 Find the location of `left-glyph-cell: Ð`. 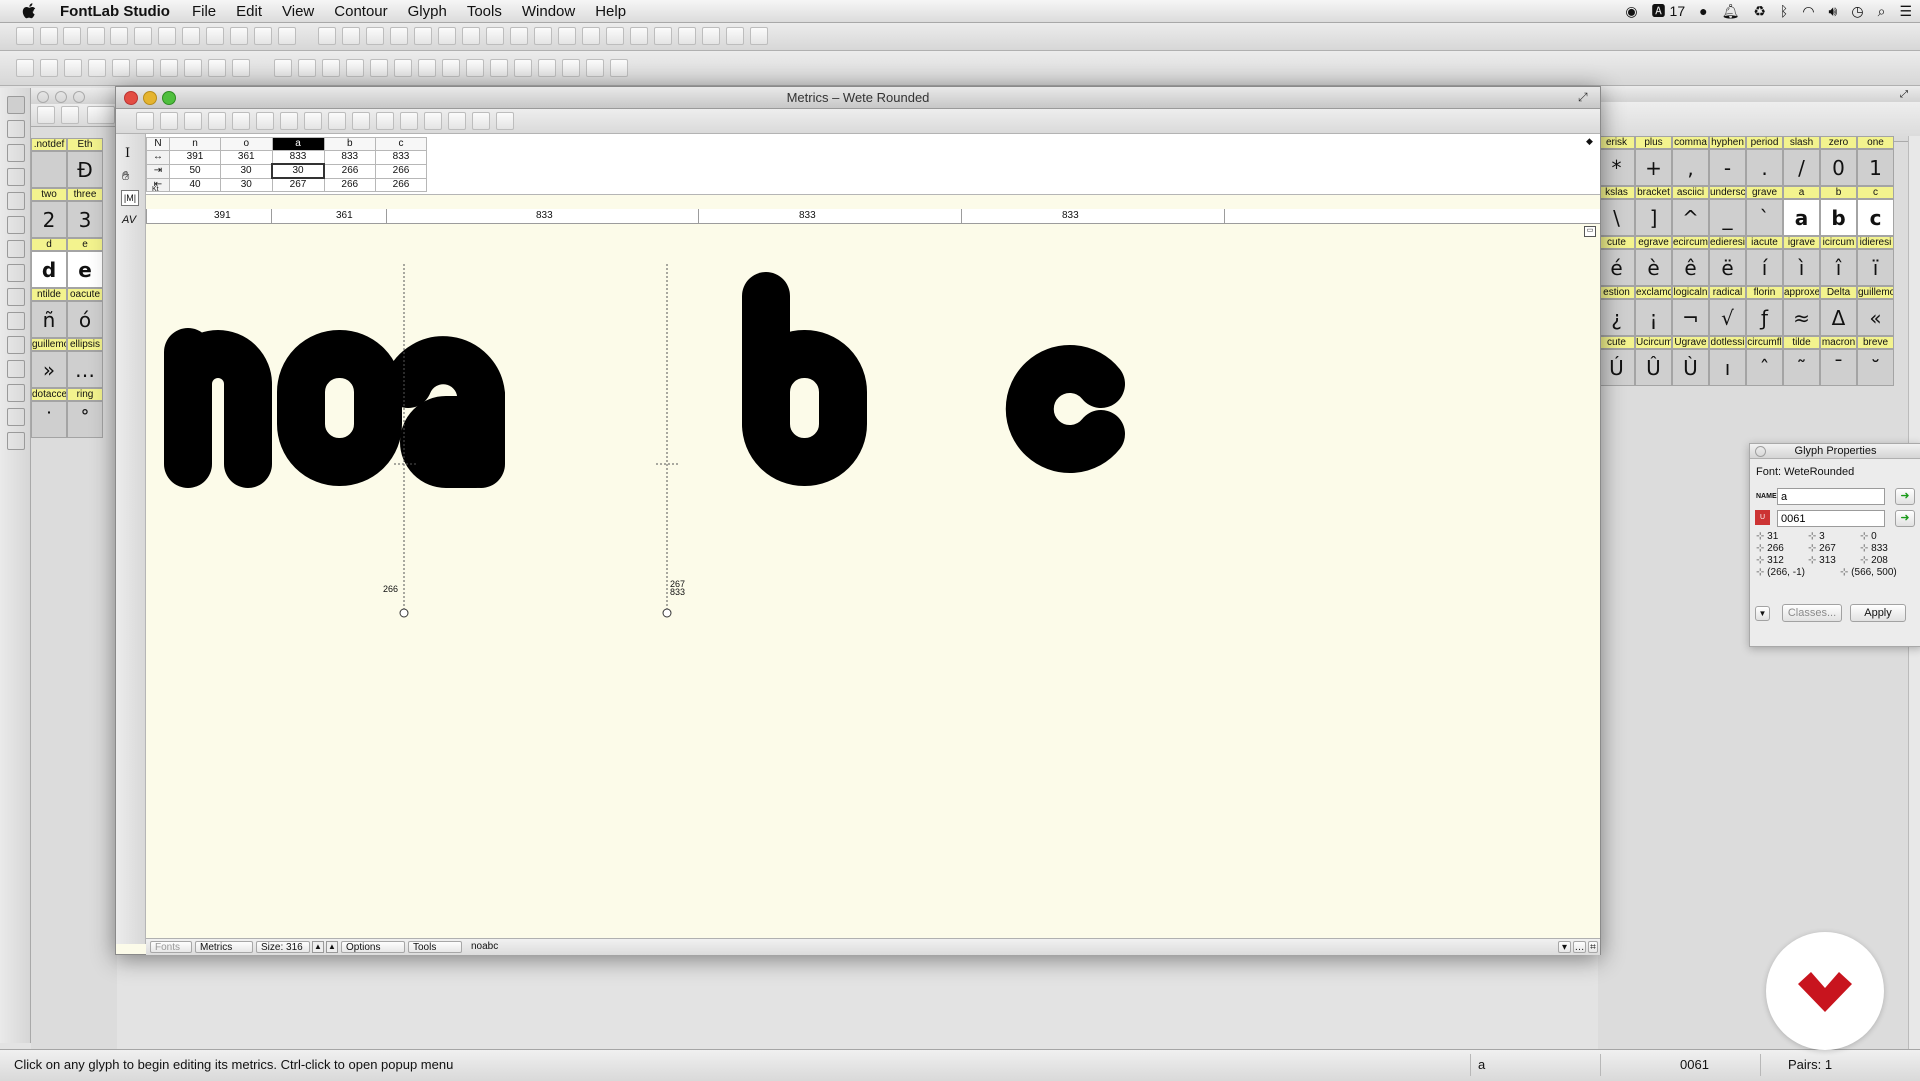

left-glyph-cell: Ð is located at coordinates (85, 169).